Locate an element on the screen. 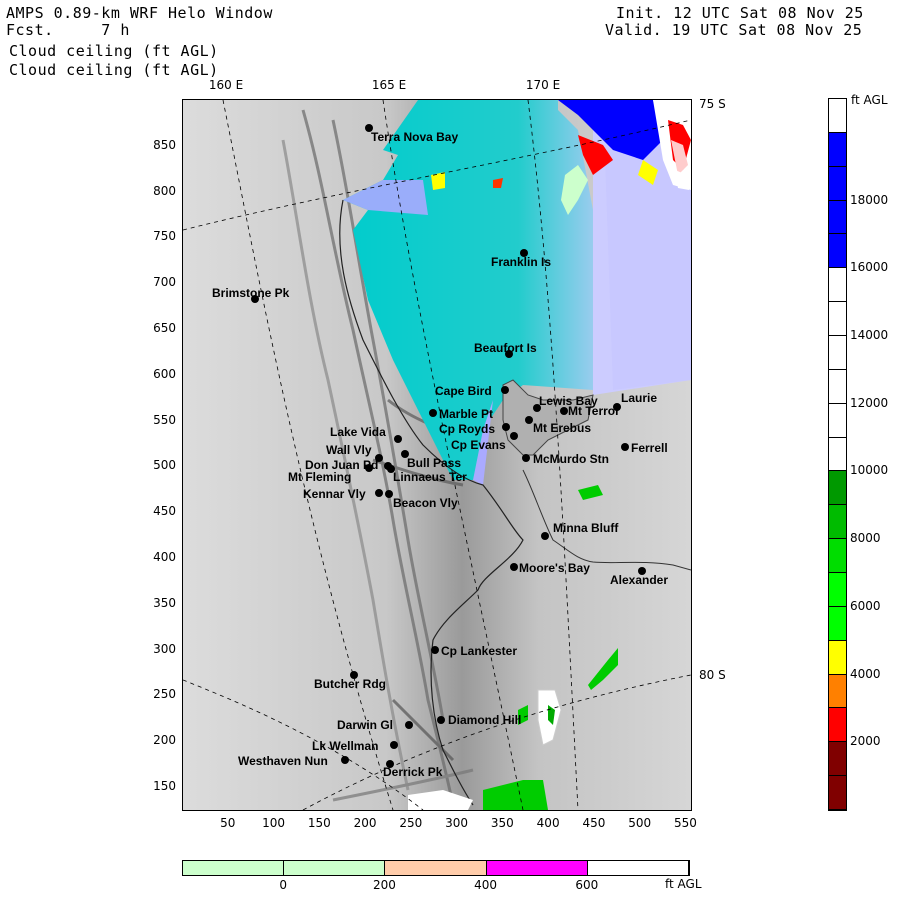 The height and width of the screenshot is (900, 900). lon-label-160: 160 E is located at coordinates (226, 85).